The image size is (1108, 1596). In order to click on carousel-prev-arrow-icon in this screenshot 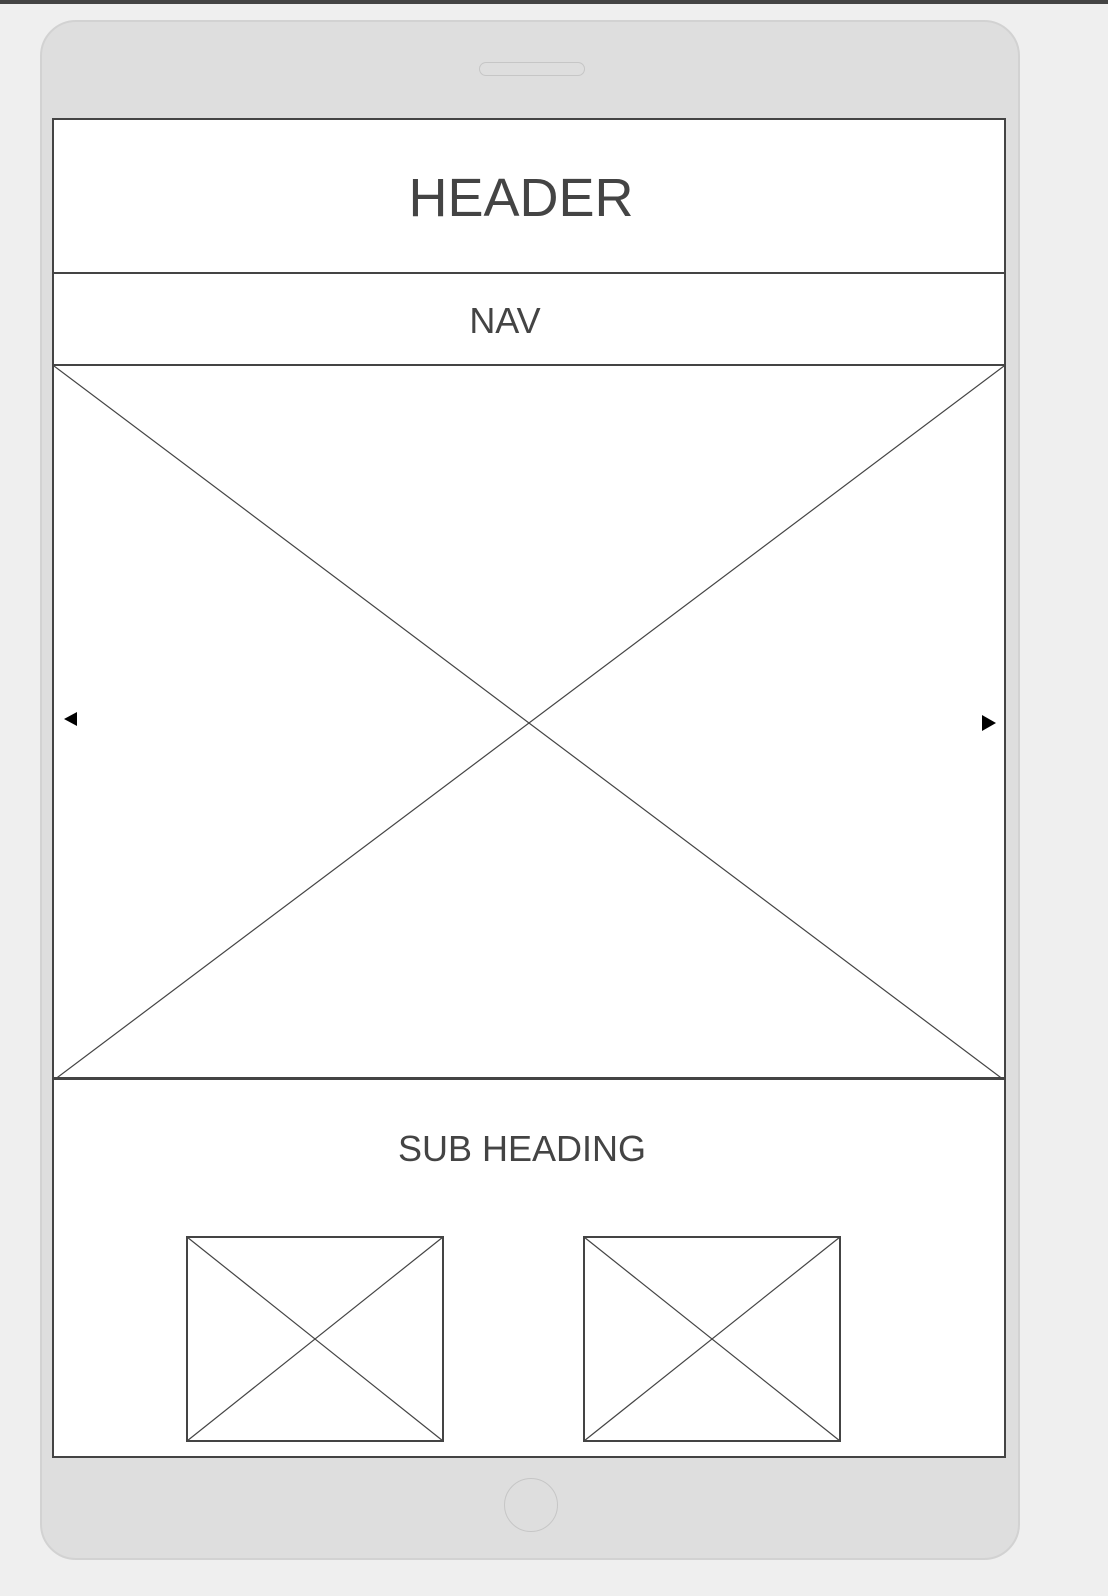, I will do `click(70, 719)`.